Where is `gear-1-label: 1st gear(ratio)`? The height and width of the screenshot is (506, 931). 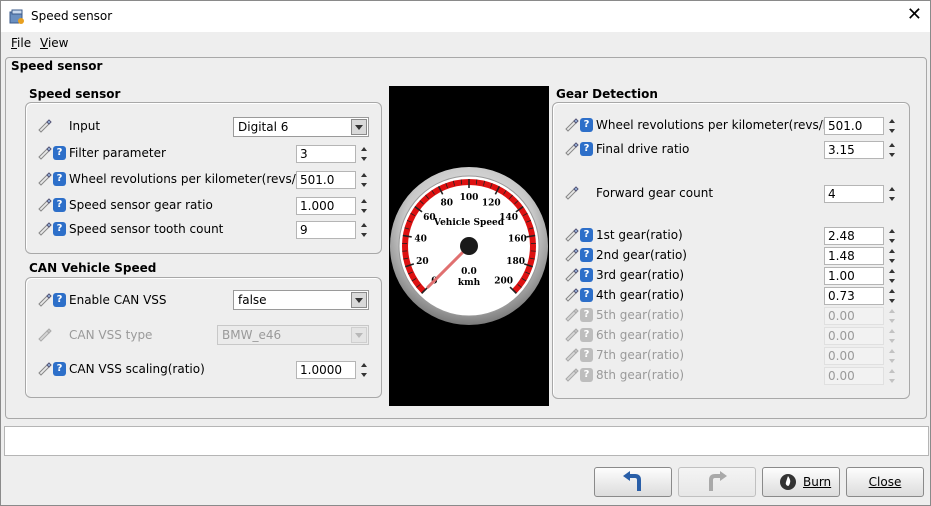 gear-1-label: 1st gear(ratio) is located at coordinates (639, 235).